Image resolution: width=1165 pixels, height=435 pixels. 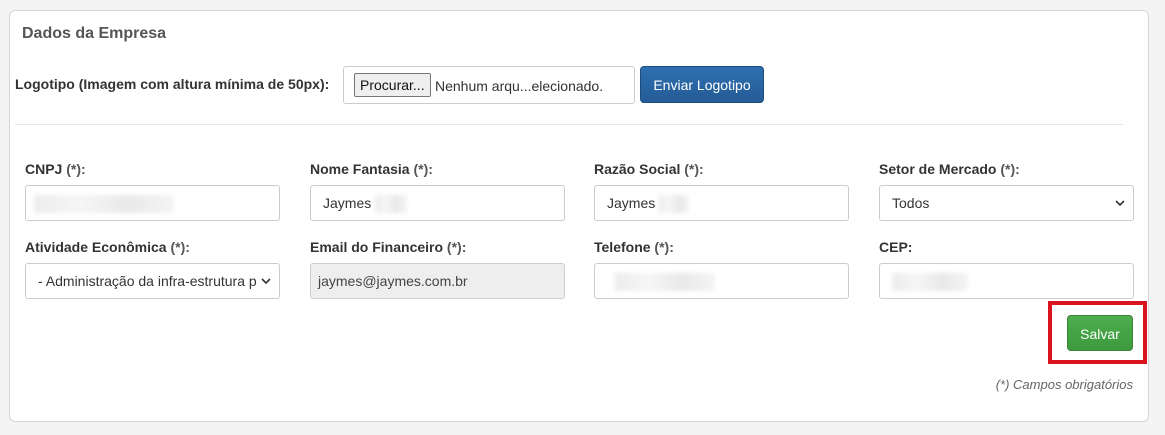 I want to click on cnpj-input, so click(x=152, y=203).